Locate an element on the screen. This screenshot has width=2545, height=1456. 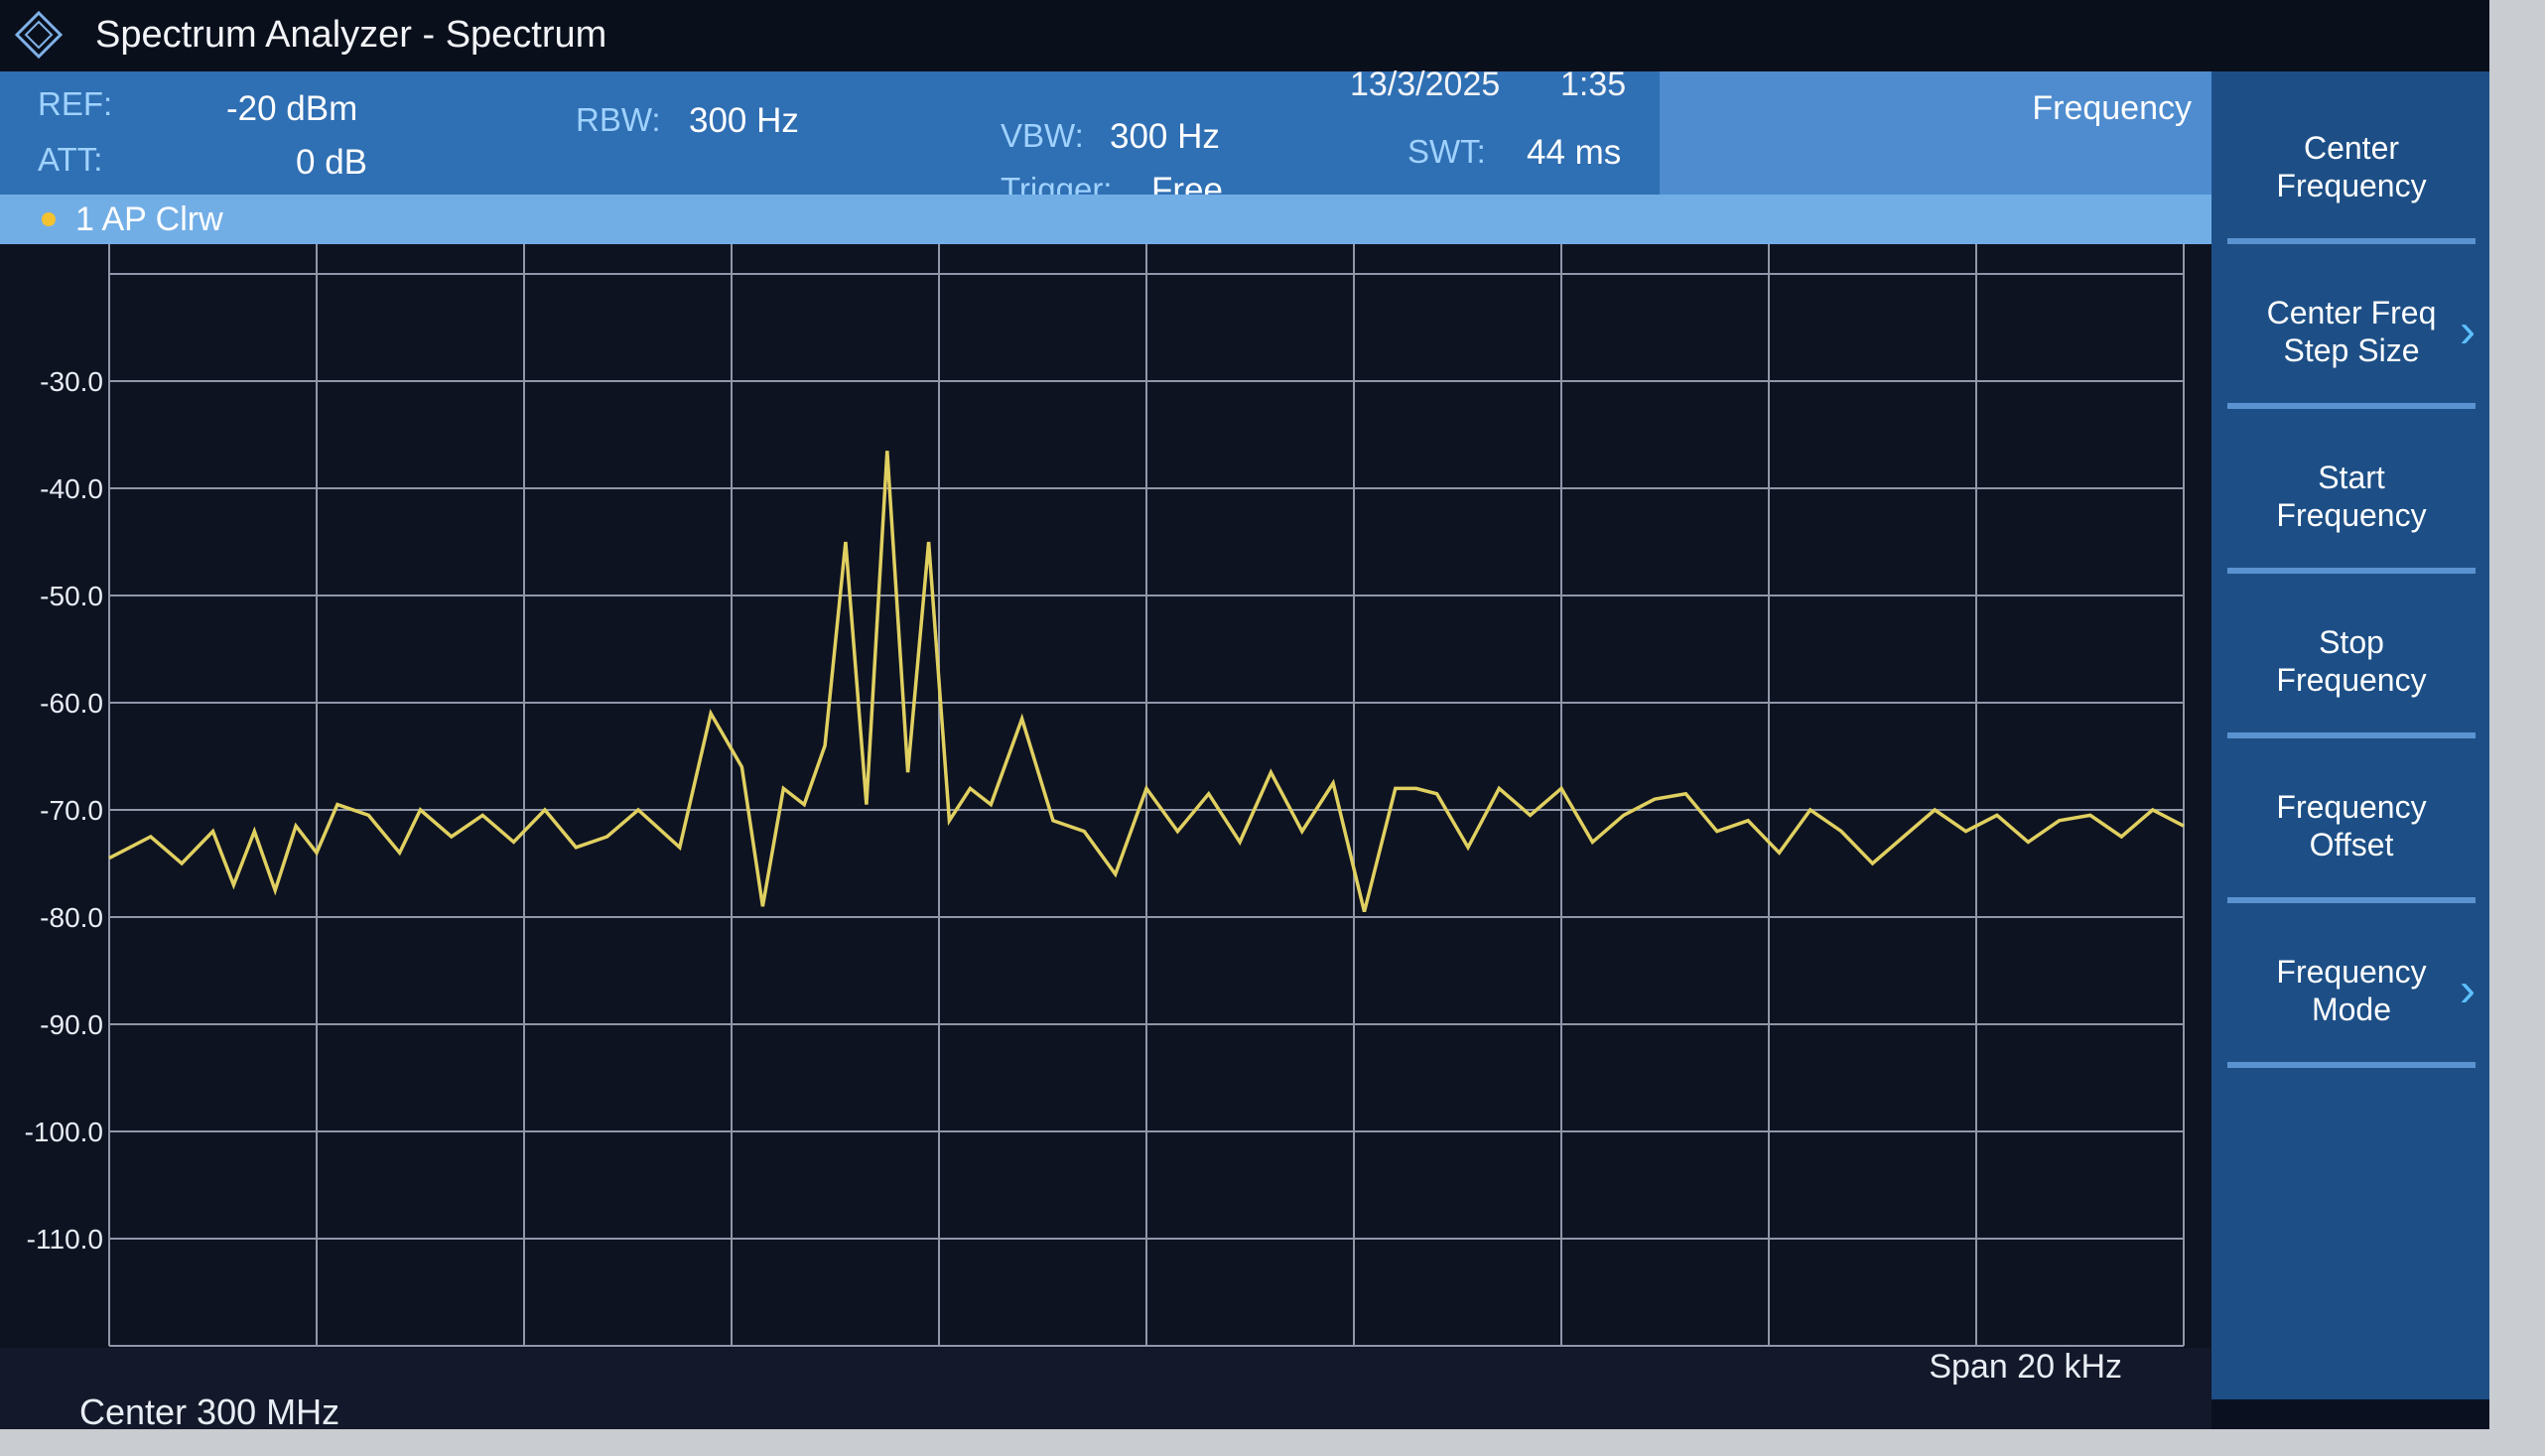
ref-value: -20 dBm is located at coordinates (292, 109).